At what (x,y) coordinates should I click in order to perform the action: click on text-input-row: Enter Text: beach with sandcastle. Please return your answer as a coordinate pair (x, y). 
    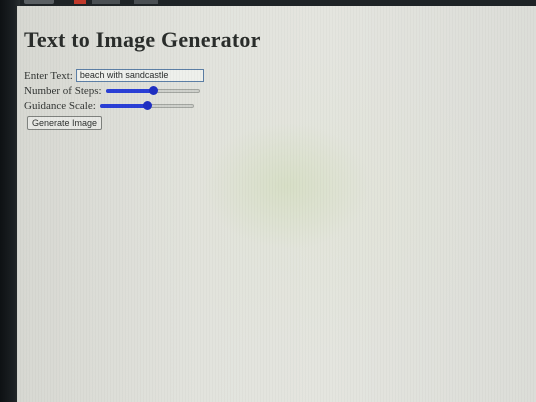
    Looking at the image, I should click on (264, 75).